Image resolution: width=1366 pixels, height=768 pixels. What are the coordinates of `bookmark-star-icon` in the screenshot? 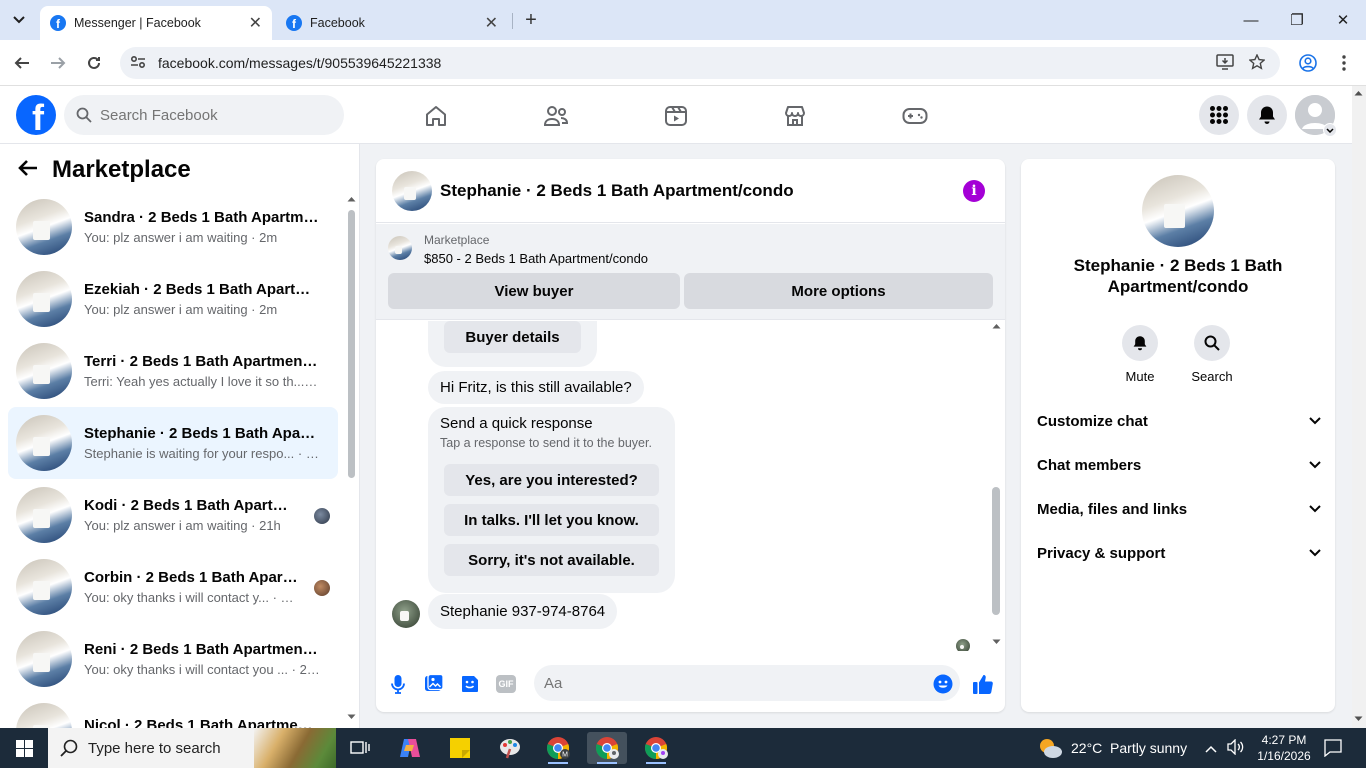 It's located at (1257, 63).